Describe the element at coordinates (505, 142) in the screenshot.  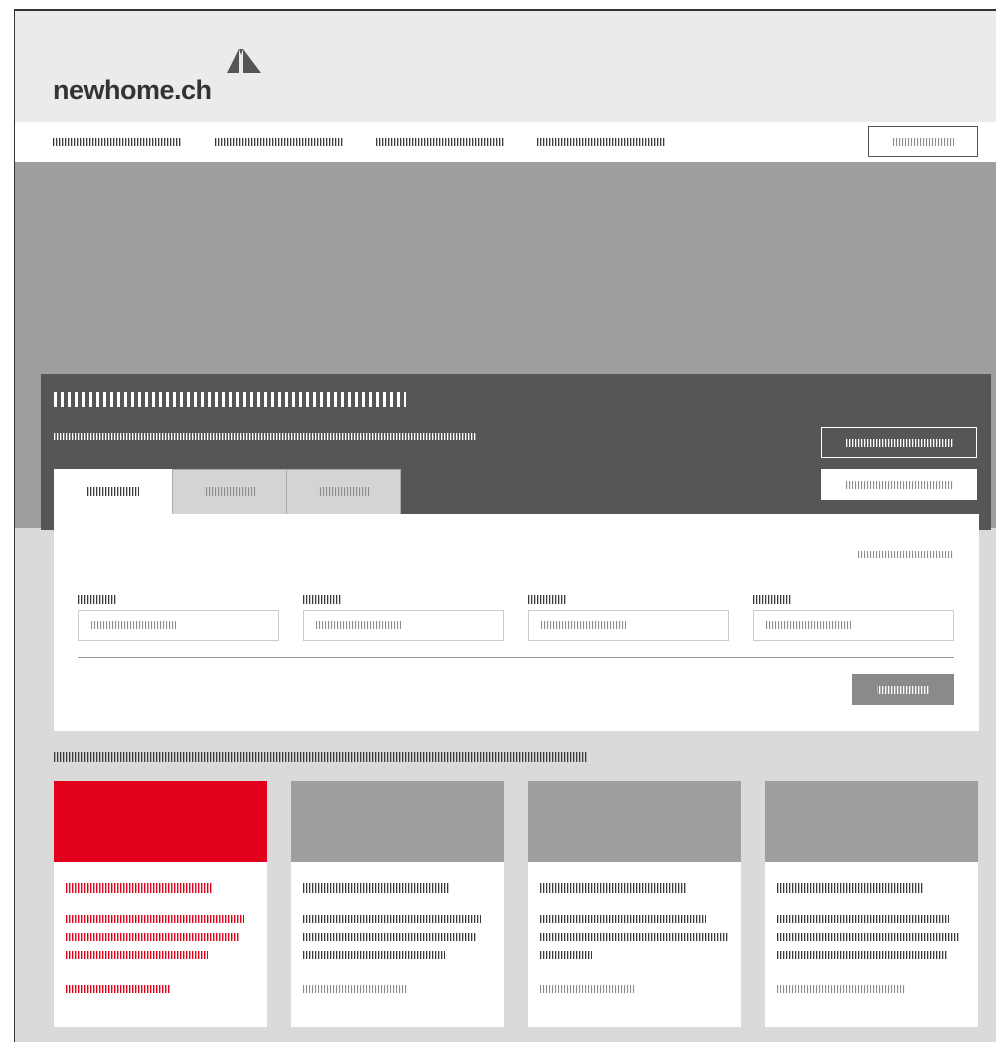
I see `main-nav` at that location.